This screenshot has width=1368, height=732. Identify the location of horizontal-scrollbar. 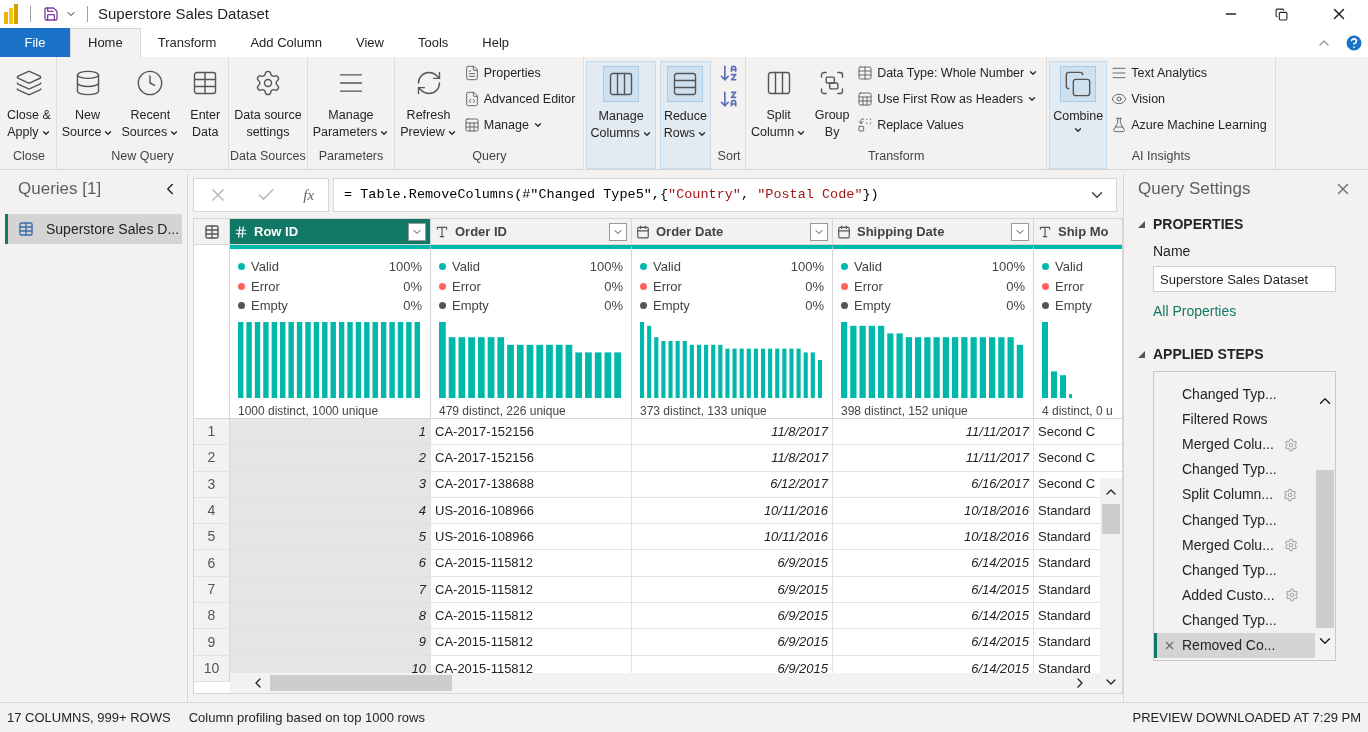
(665, 683).